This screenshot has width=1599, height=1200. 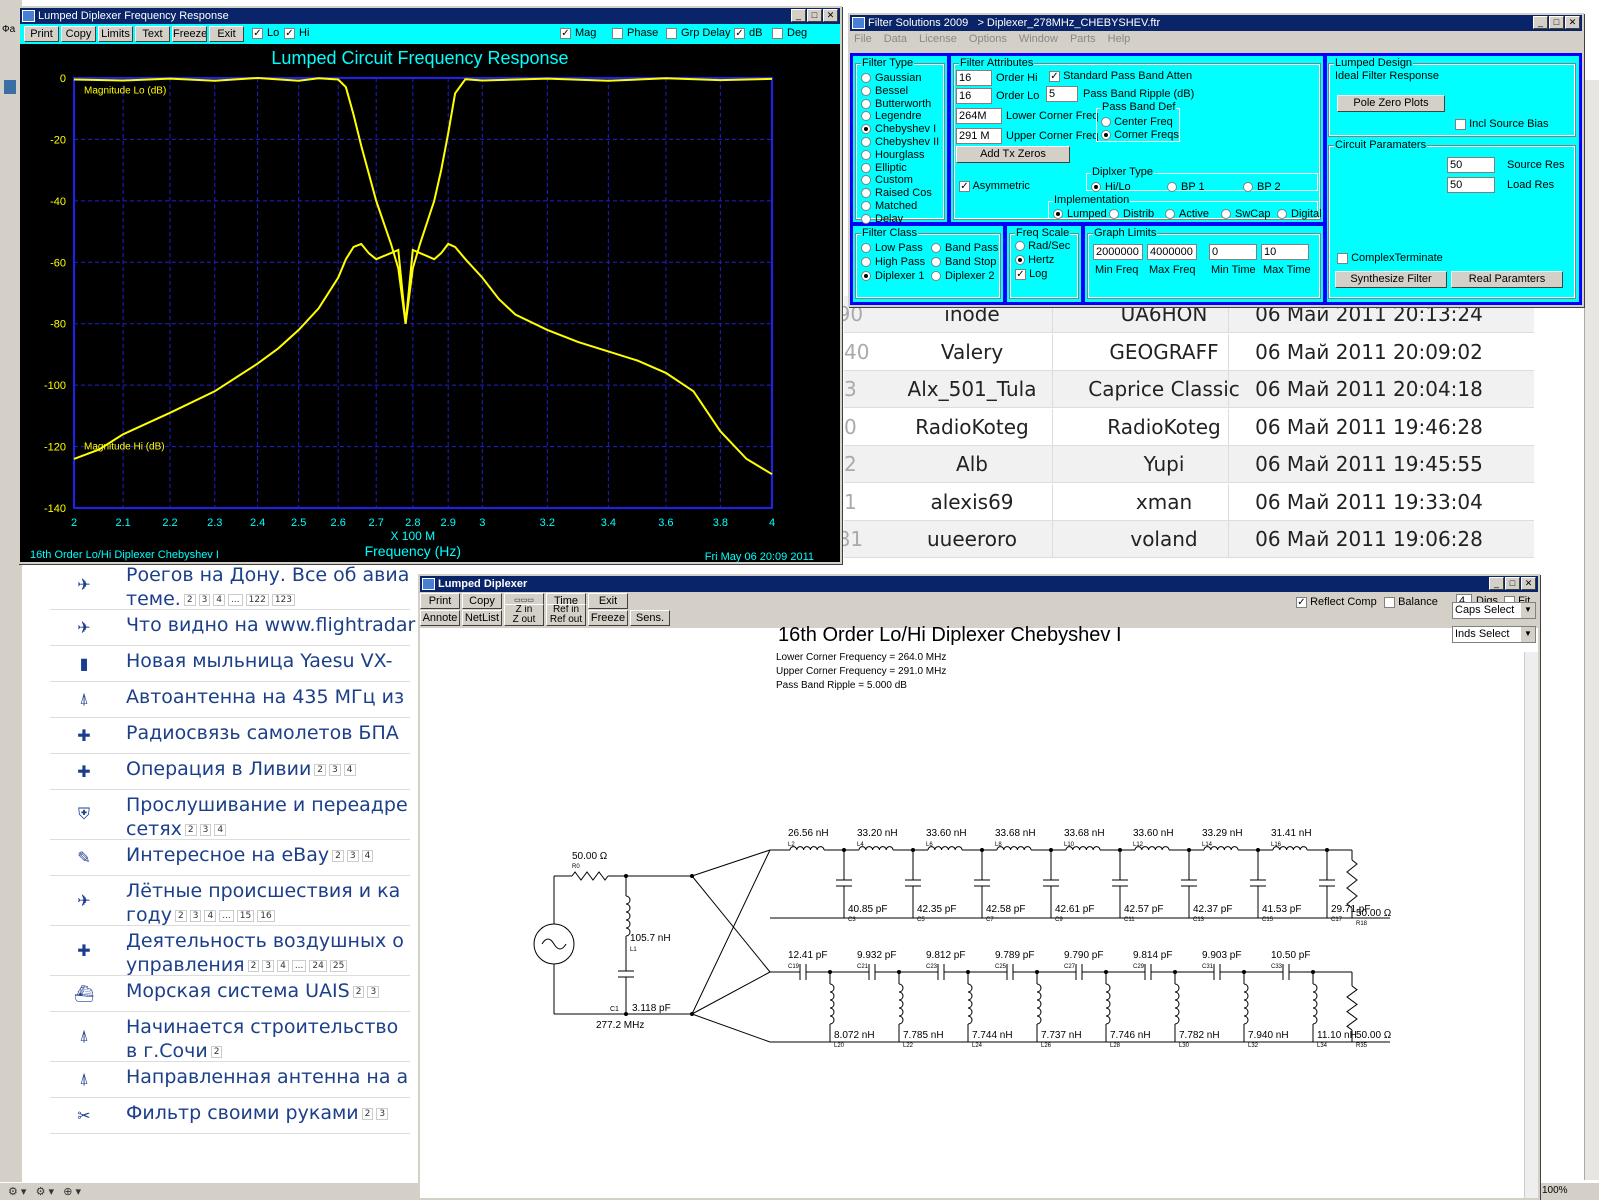 I want to click on topic-title: теме. 2 3 4... 122 123, so click(x=210, y=599).